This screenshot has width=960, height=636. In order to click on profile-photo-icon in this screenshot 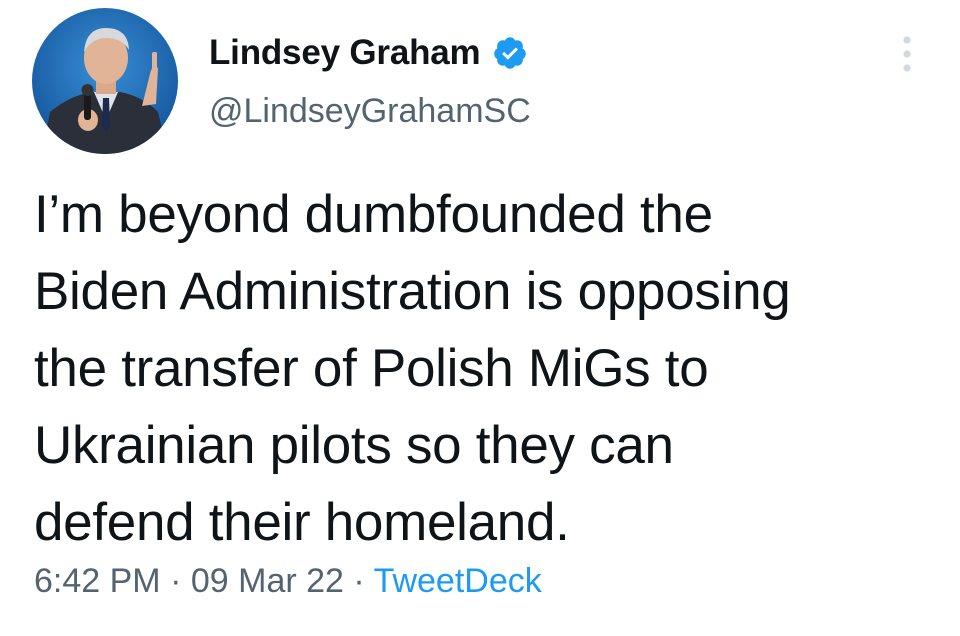, I will do `click(105, 81)`.